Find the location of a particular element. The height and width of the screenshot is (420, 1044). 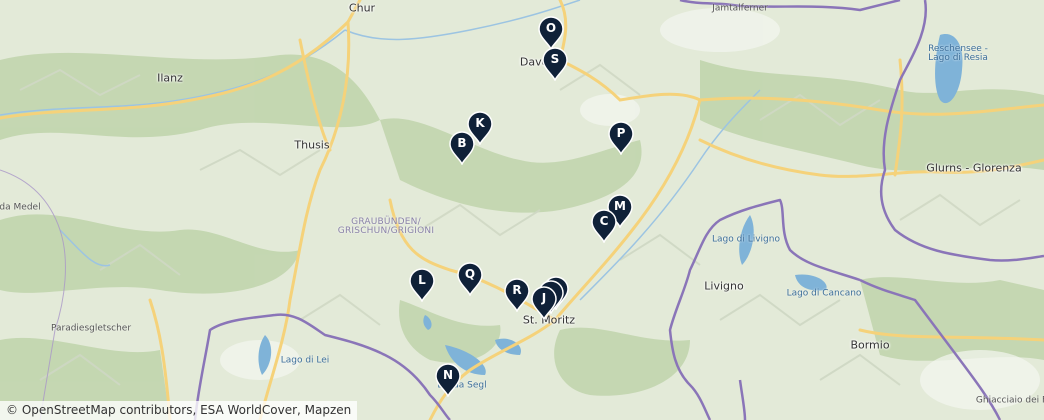

place-label-ghiacciaio-forni: Ghiacciaio dei Forni is located at coordinates (1009, 400).